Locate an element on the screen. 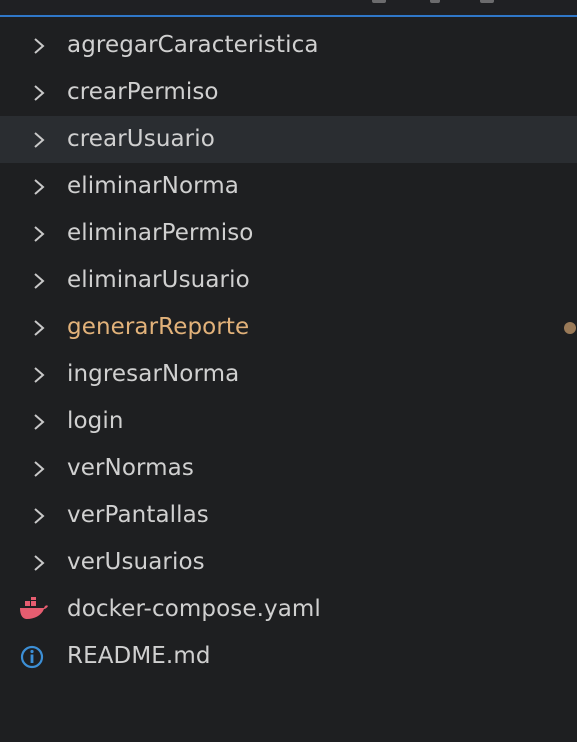  folder-label: verPantallas is located at coordinates (138, 515).